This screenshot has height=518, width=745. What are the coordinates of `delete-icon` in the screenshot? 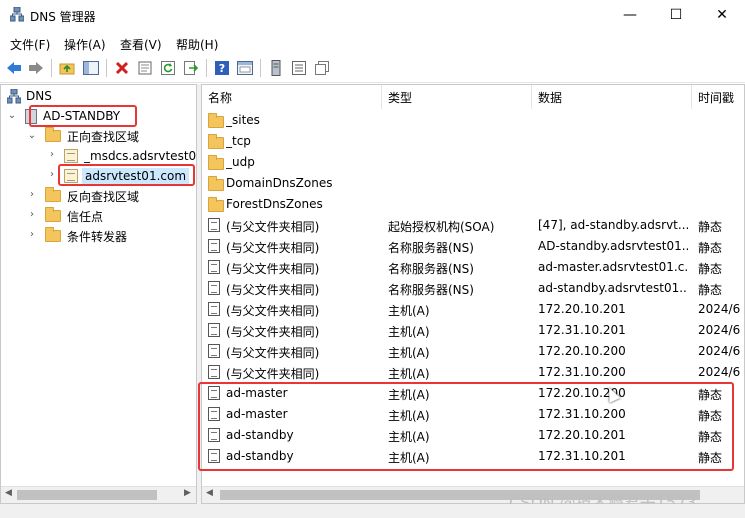 It's located at (122, 68).